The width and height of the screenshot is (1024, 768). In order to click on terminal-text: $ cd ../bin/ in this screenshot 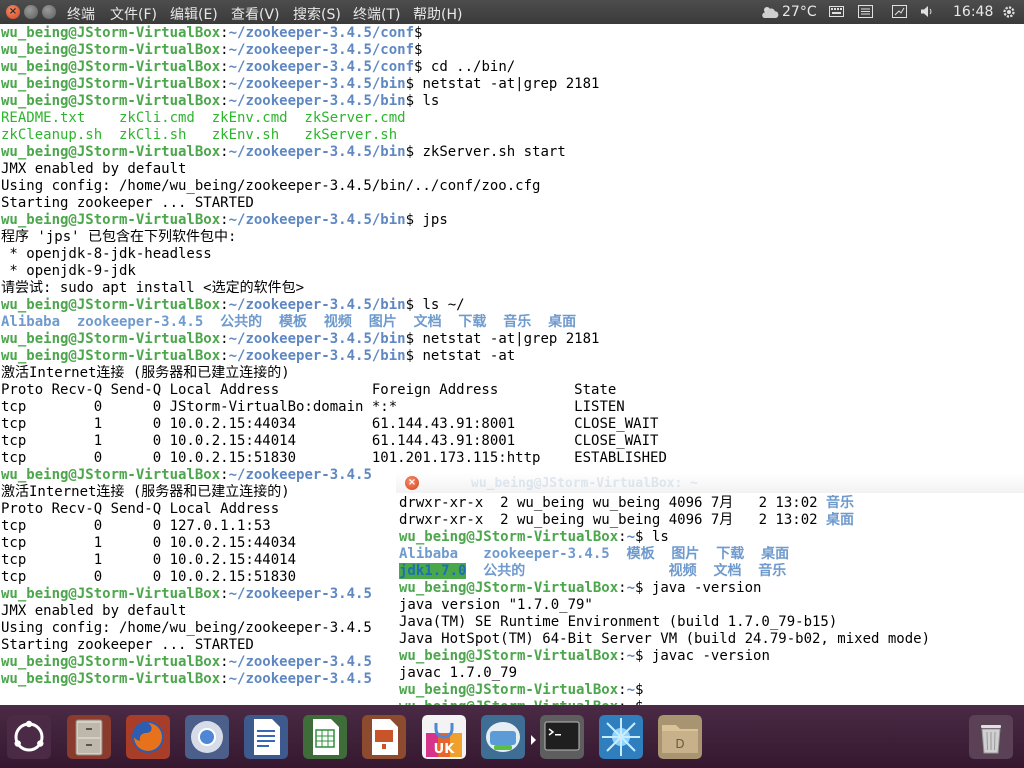, I will do `click(465, 67)`.